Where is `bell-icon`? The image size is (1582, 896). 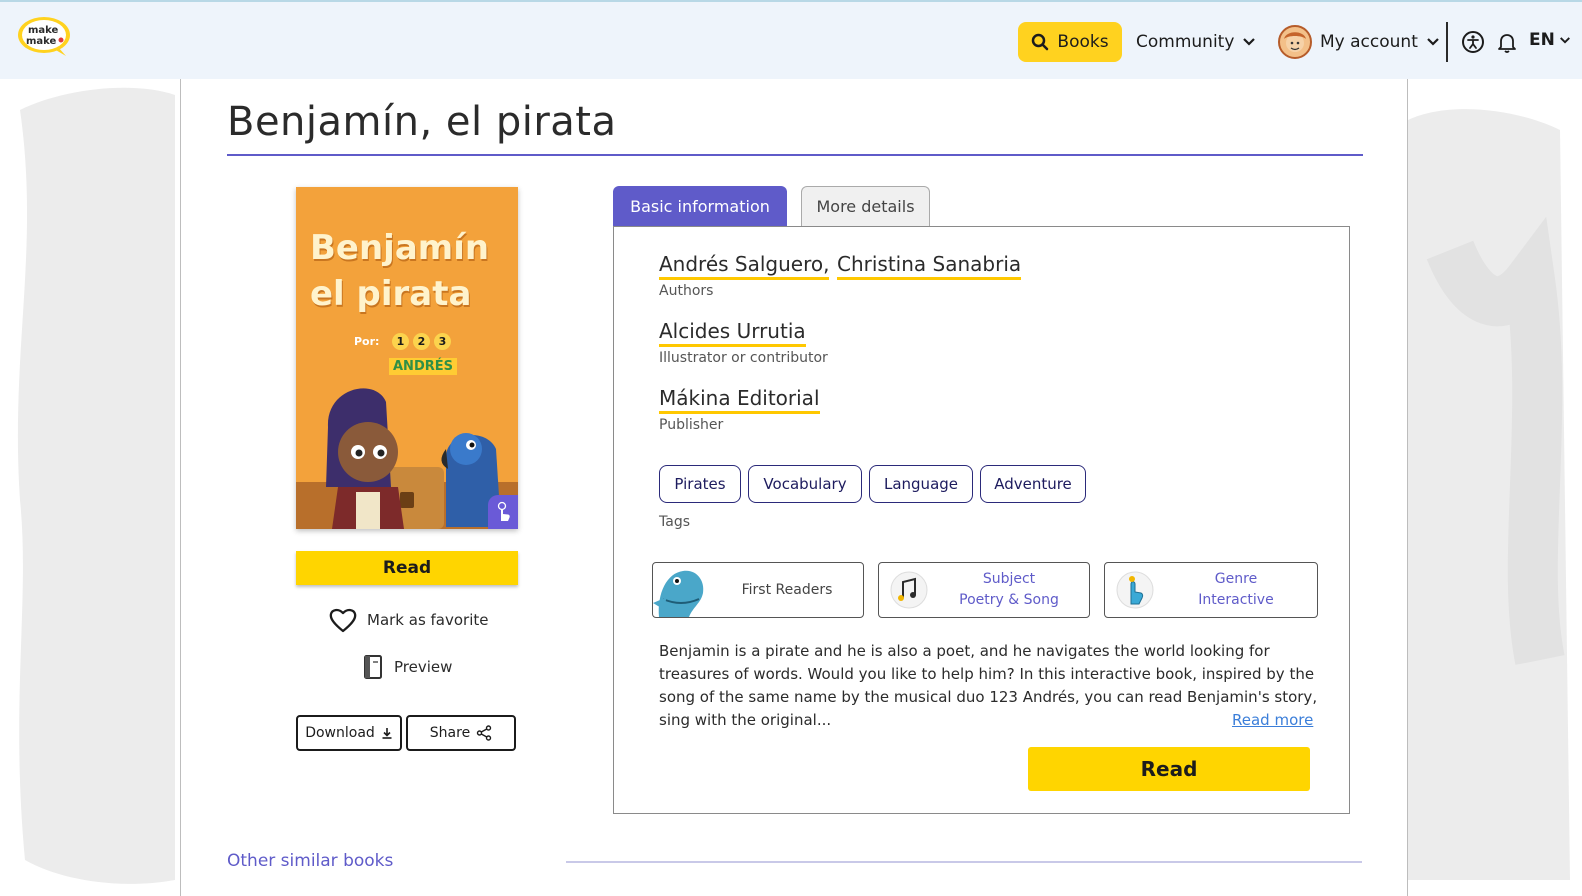 bell-icon is located at coordinates (1507, 43).